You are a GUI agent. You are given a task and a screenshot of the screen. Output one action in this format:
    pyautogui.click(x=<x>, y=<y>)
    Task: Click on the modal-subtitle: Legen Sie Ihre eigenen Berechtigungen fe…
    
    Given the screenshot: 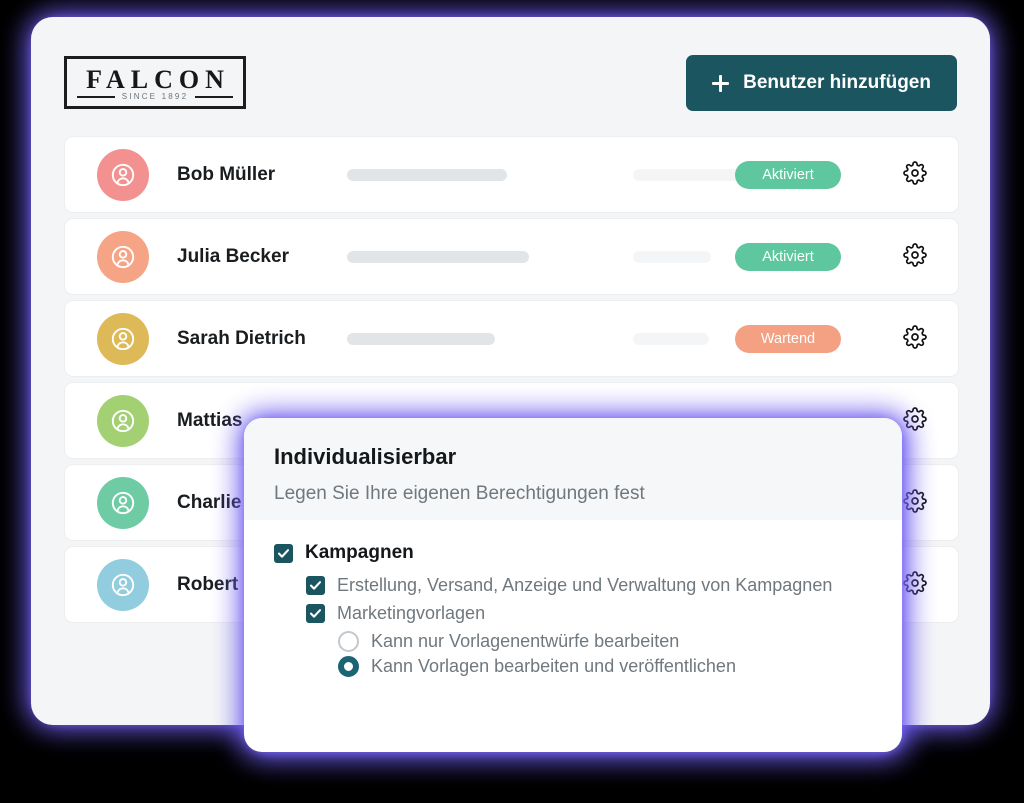 What is the action you would take?
    pyautogui.click(x=459, y=493)
    